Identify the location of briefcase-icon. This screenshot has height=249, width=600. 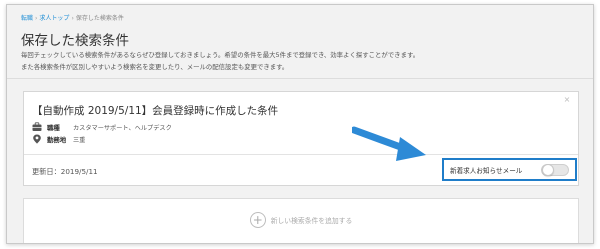
(37, 126).